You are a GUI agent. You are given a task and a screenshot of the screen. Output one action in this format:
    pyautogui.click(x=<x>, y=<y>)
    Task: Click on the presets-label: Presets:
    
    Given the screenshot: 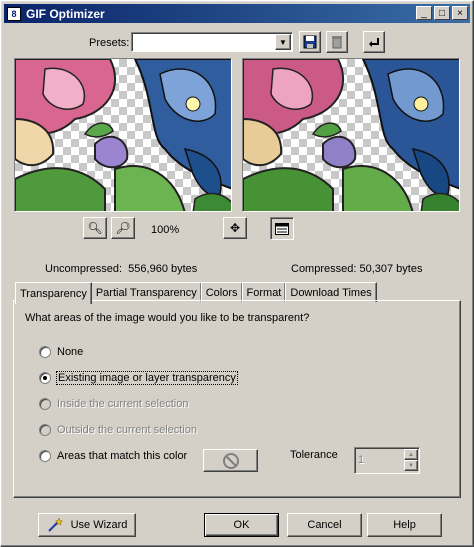 What is the action you would take?
    pyautogui.click(x=109, y=43)
    